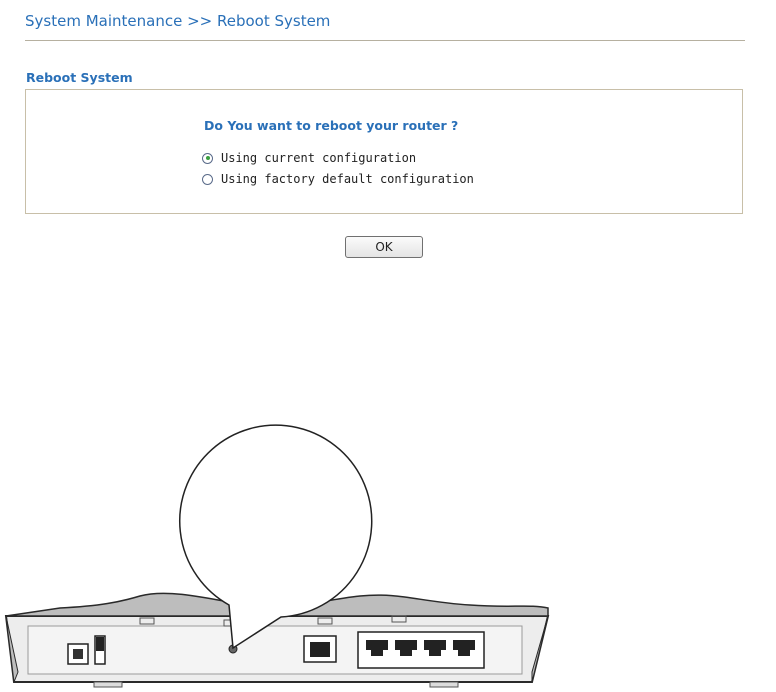  What do you see at coordinates (319, 158) in the screenshot?
I see `option-current-config-label: Using current configuration` at bounding box center [319, 158].